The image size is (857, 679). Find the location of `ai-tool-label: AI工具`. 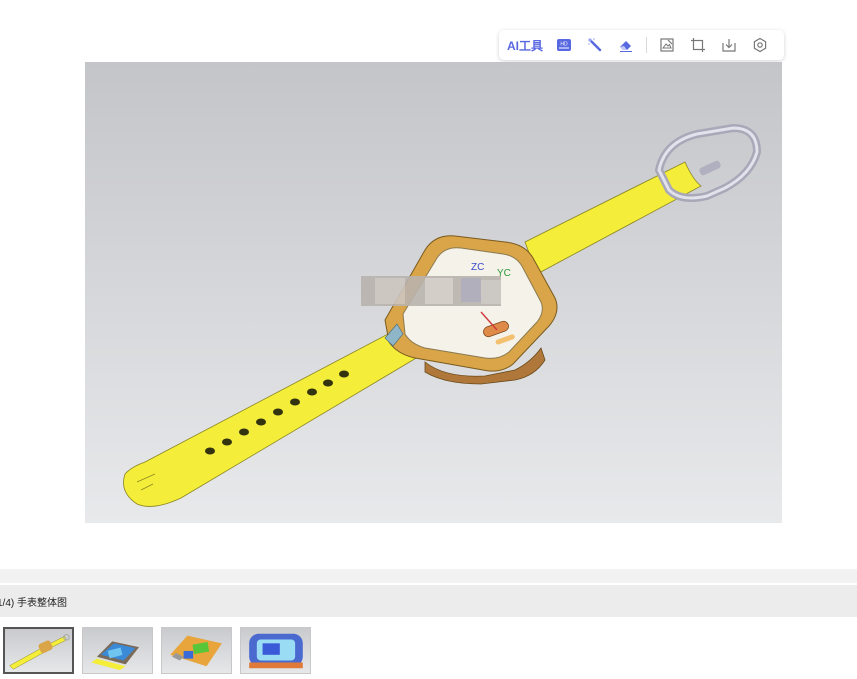

ai-tool-label: AI工具 is located at coordinates (525, 45).